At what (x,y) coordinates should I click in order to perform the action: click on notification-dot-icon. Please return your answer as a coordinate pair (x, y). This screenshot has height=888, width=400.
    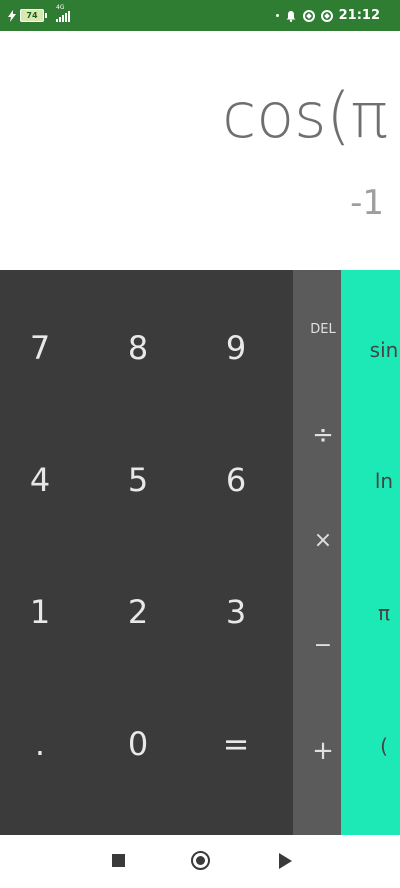
    Looking at the image, I should click on (277, 15).